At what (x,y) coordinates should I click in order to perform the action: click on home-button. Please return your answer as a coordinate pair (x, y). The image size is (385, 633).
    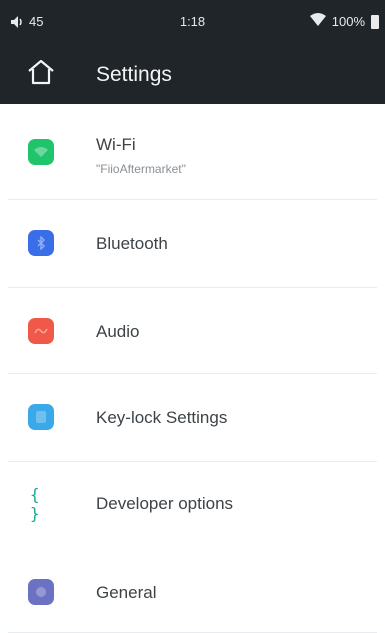
    Looking at the image, I should click on (41, 74).